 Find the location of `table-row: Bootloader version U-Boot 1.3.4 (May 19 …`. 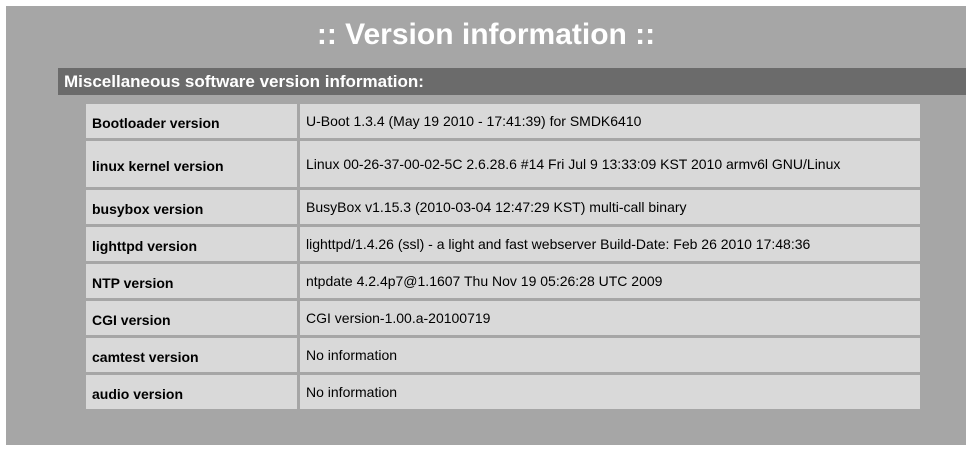

table-row: Bootloader version U-Boot 1.3.4 (May 19 … is located at coordinates (503, 121).